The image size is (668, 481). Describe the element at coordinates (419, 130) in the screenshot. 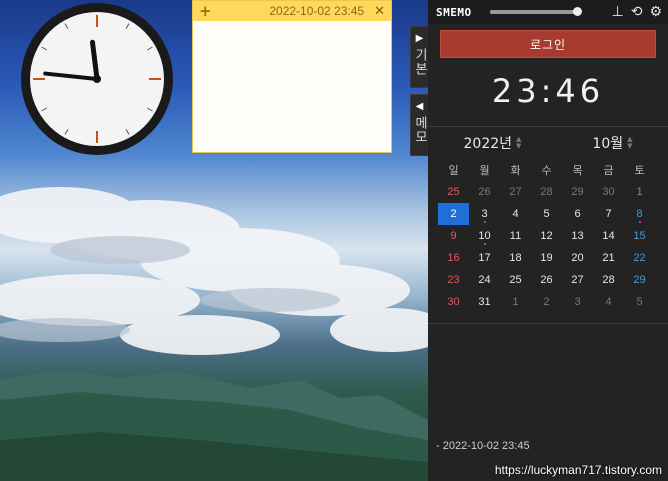

I see `tab-memo-label: 메모` at that location.